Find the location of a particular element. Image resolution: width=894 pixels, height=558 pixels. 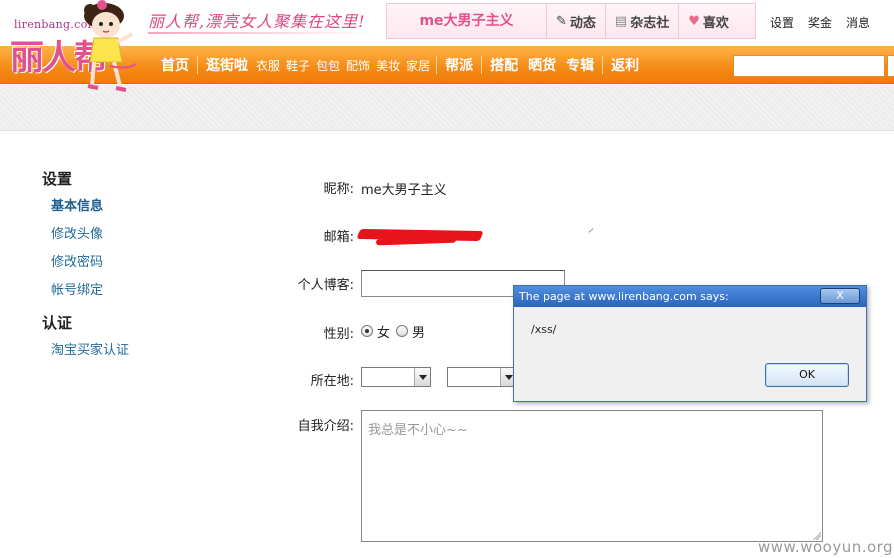

sidebar-item-password: 修改密码 is located at coordinates (90, 260).